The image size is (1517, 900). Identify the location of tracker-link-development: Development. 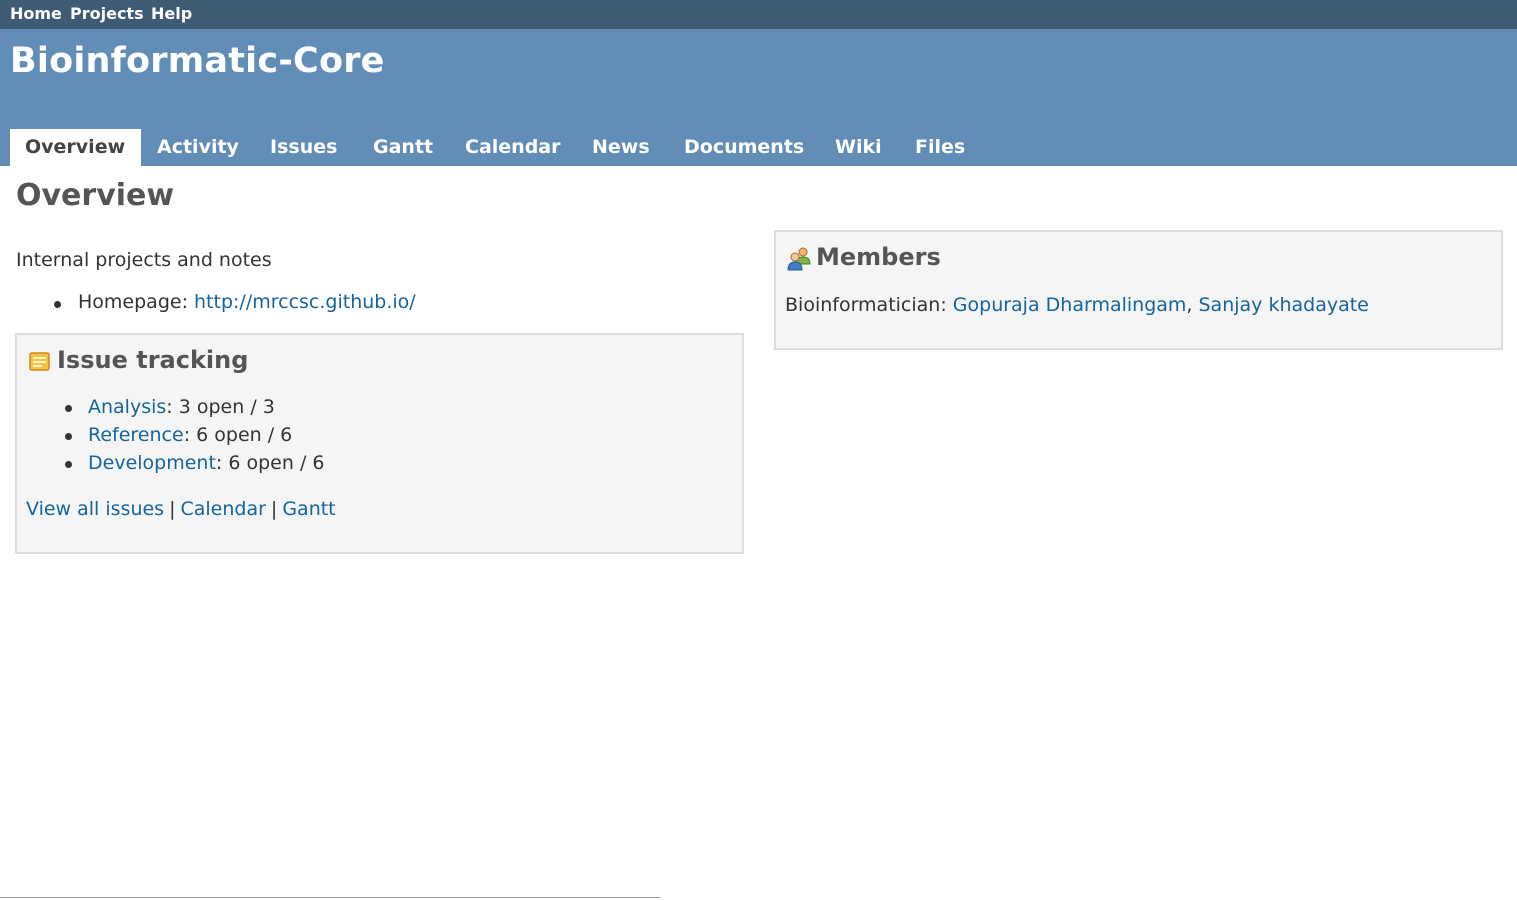
(152, 463).